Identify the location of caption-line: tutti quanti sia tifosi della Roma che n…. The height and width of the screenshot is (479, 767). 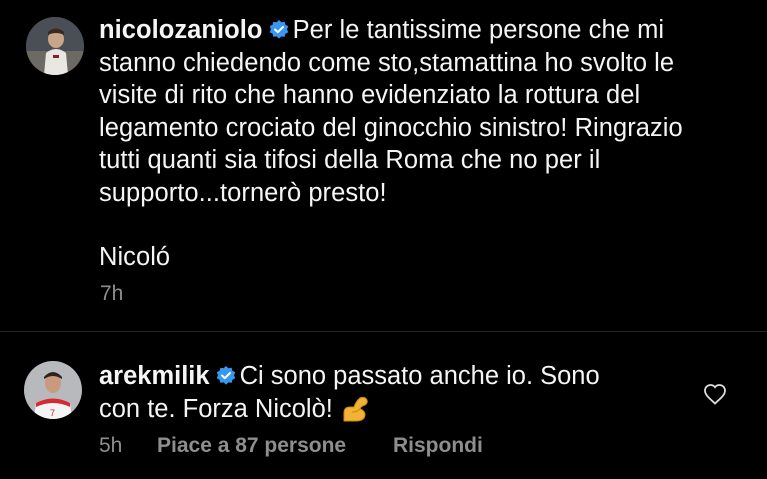
(350, 160).